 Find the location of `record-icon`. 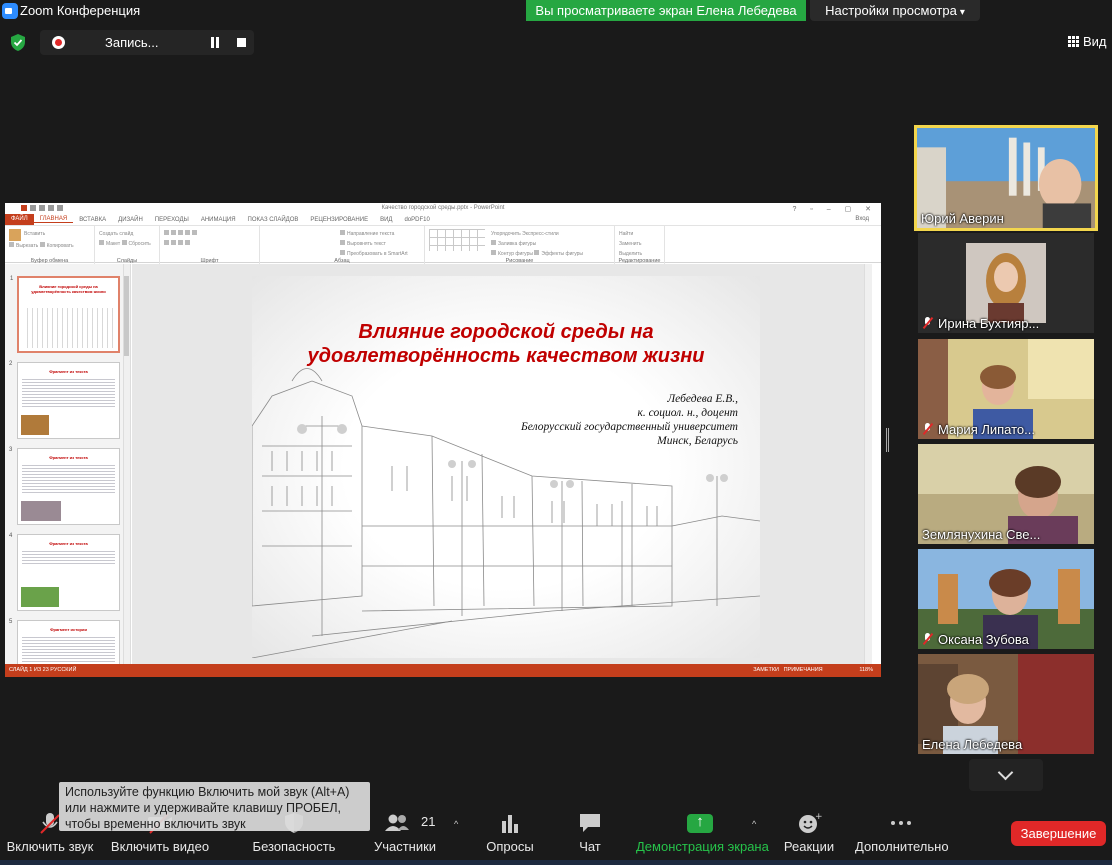

record-icon is located at coordinates (58, 42).